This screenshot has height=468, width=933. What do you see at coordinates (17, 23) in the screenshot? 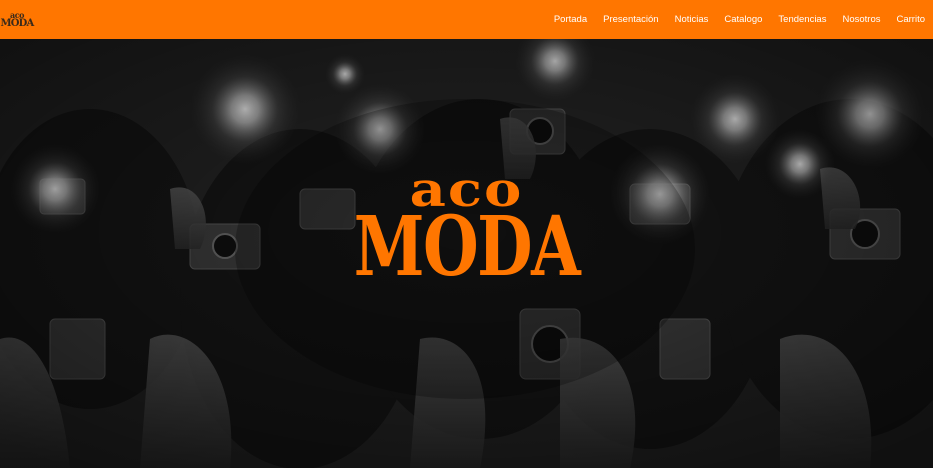
I see `brand-logo-bottom: MODA` at bounding box center [17, 23].